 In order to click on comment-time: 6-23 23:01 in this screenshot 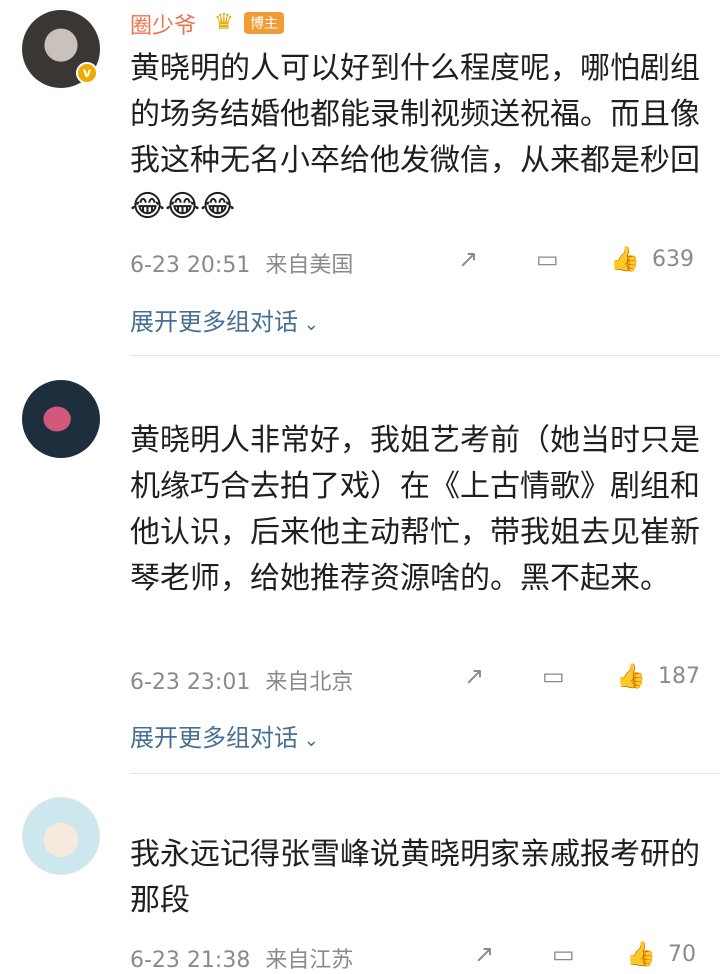, I will do `click(190, 682)`.